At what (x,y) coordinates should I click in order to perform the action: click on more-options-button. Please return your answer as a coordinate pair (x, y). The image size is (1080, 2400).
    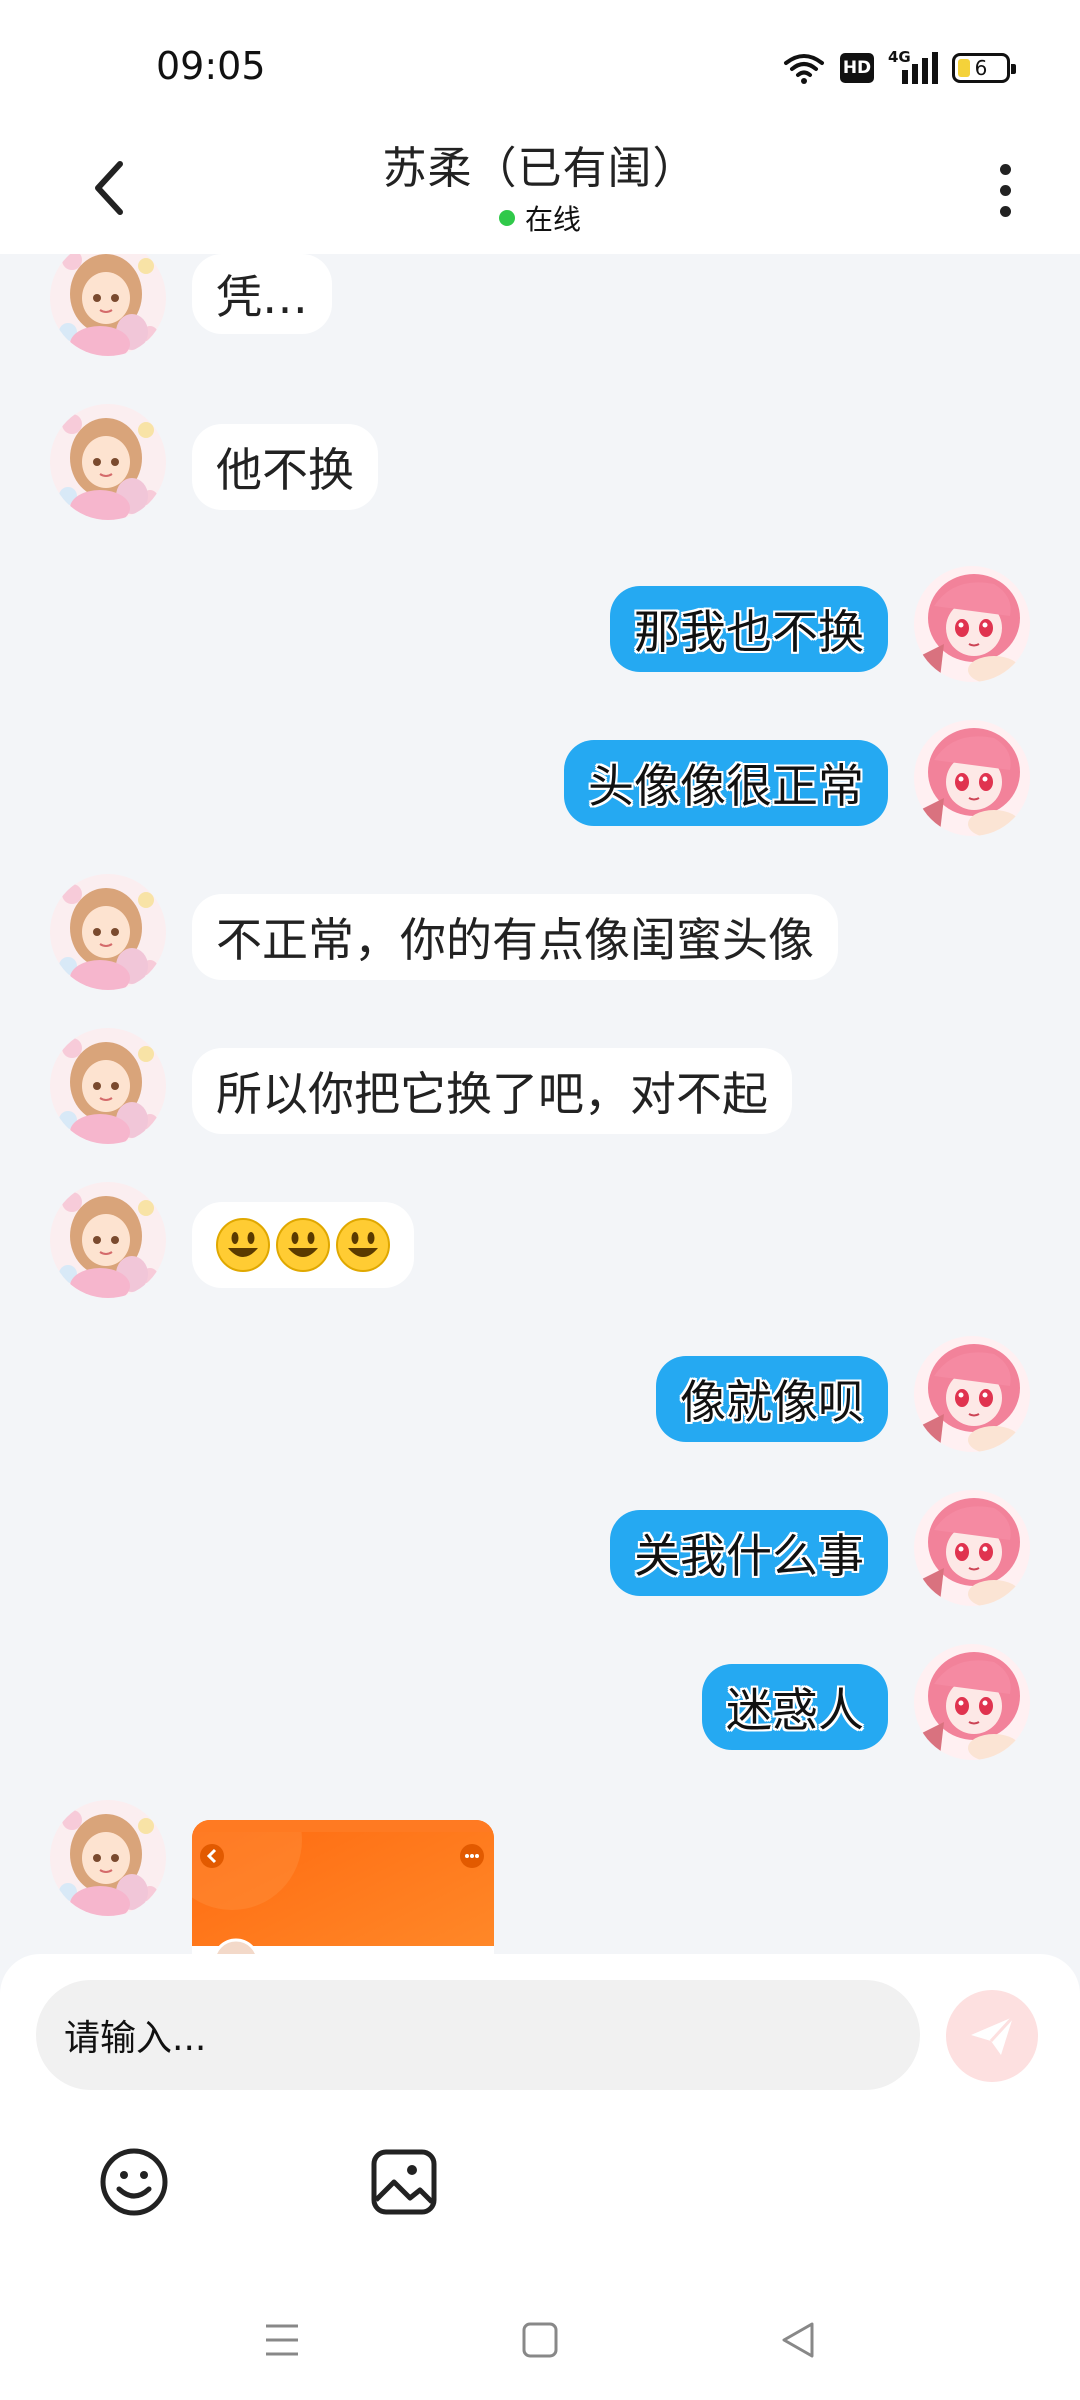
    Looking at the image, I should click on (1005, 190).